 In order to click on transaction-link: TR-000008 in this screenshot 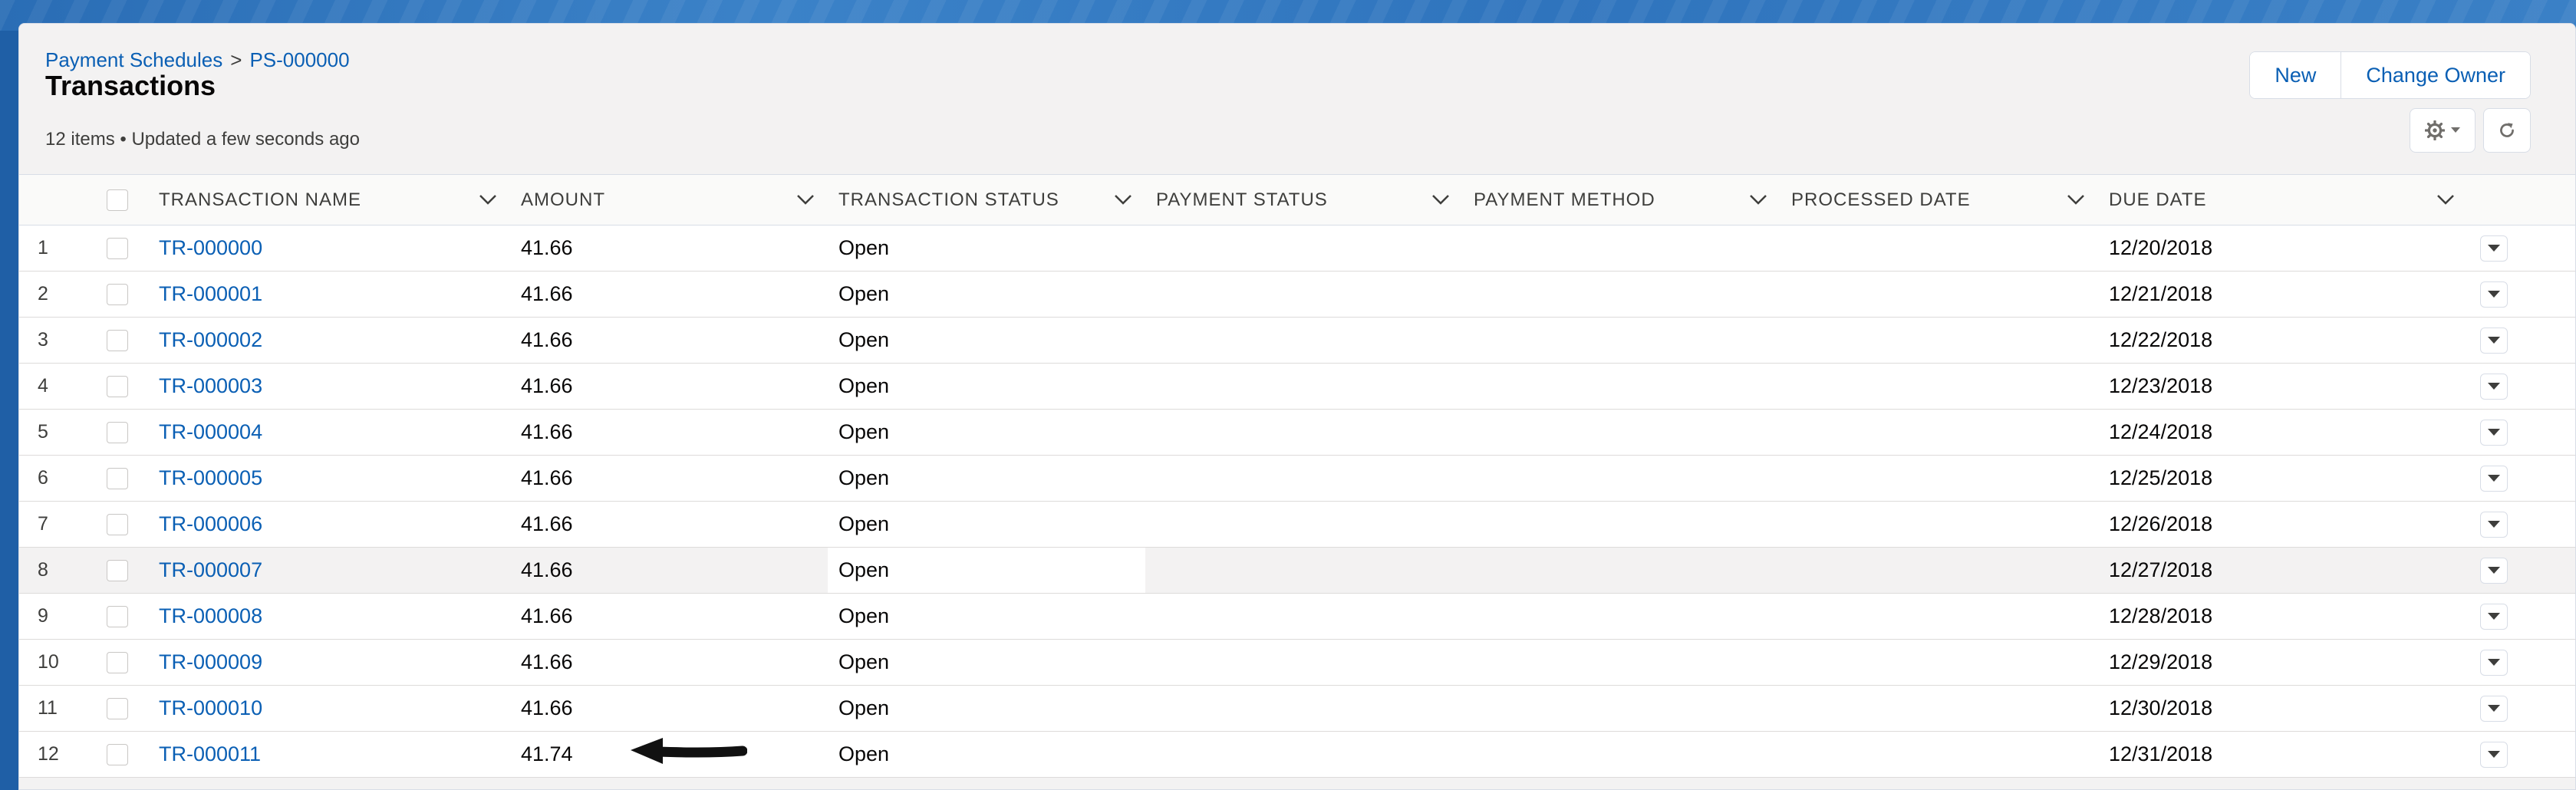, I will do `click(210, 615)`.